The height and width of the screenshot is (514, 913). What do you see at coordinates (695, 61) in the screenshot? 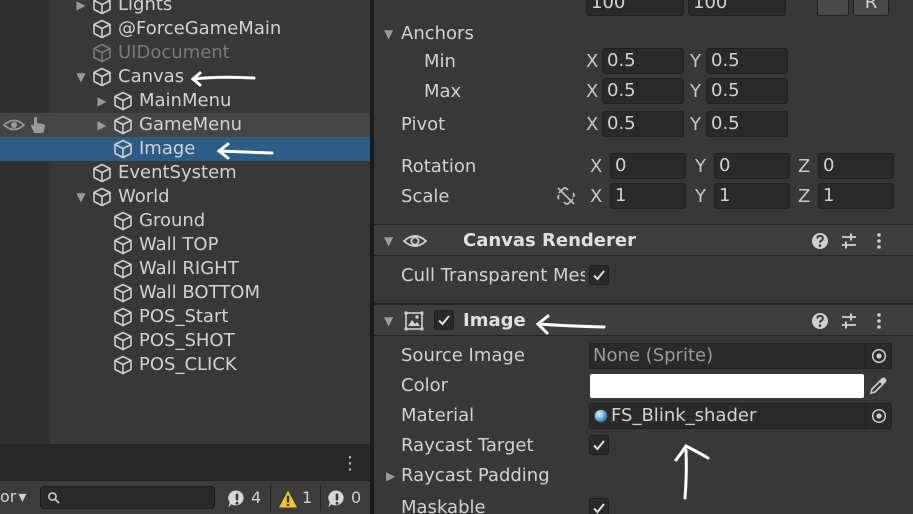
I see `anchor-min-y-axis: Y` at bounding box center [695, 61].